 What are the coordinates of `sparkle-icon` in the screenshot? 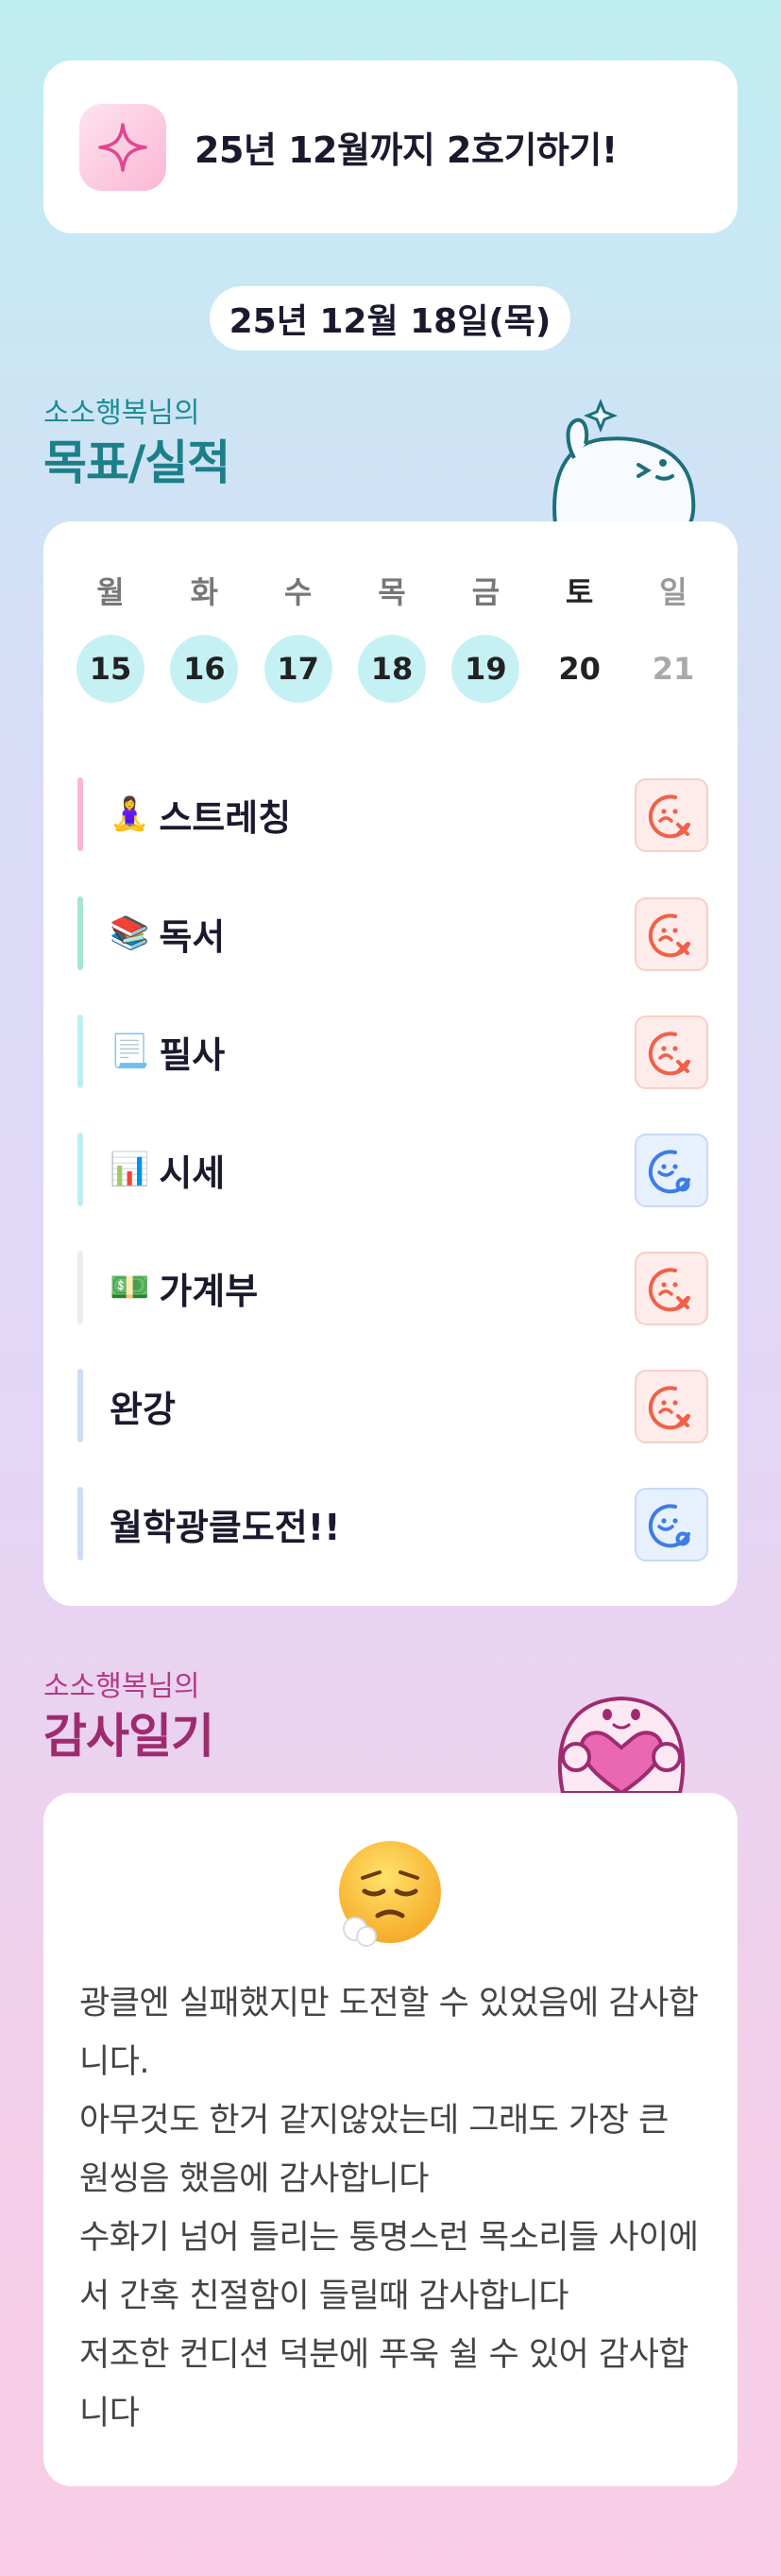 It's located at (122, 147).